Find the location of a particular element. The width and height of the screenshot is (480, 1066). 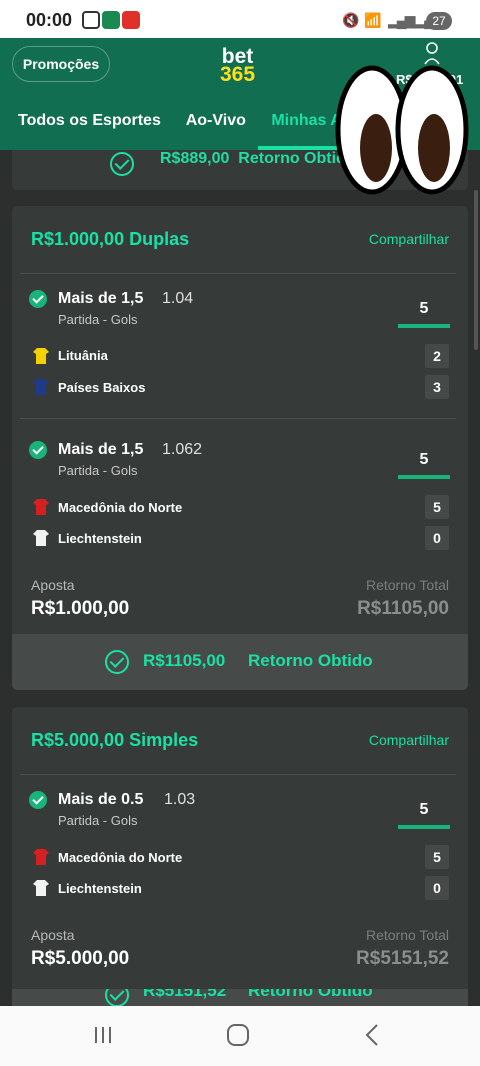

status-time: 00:00 is located at coordinates (49, 20).